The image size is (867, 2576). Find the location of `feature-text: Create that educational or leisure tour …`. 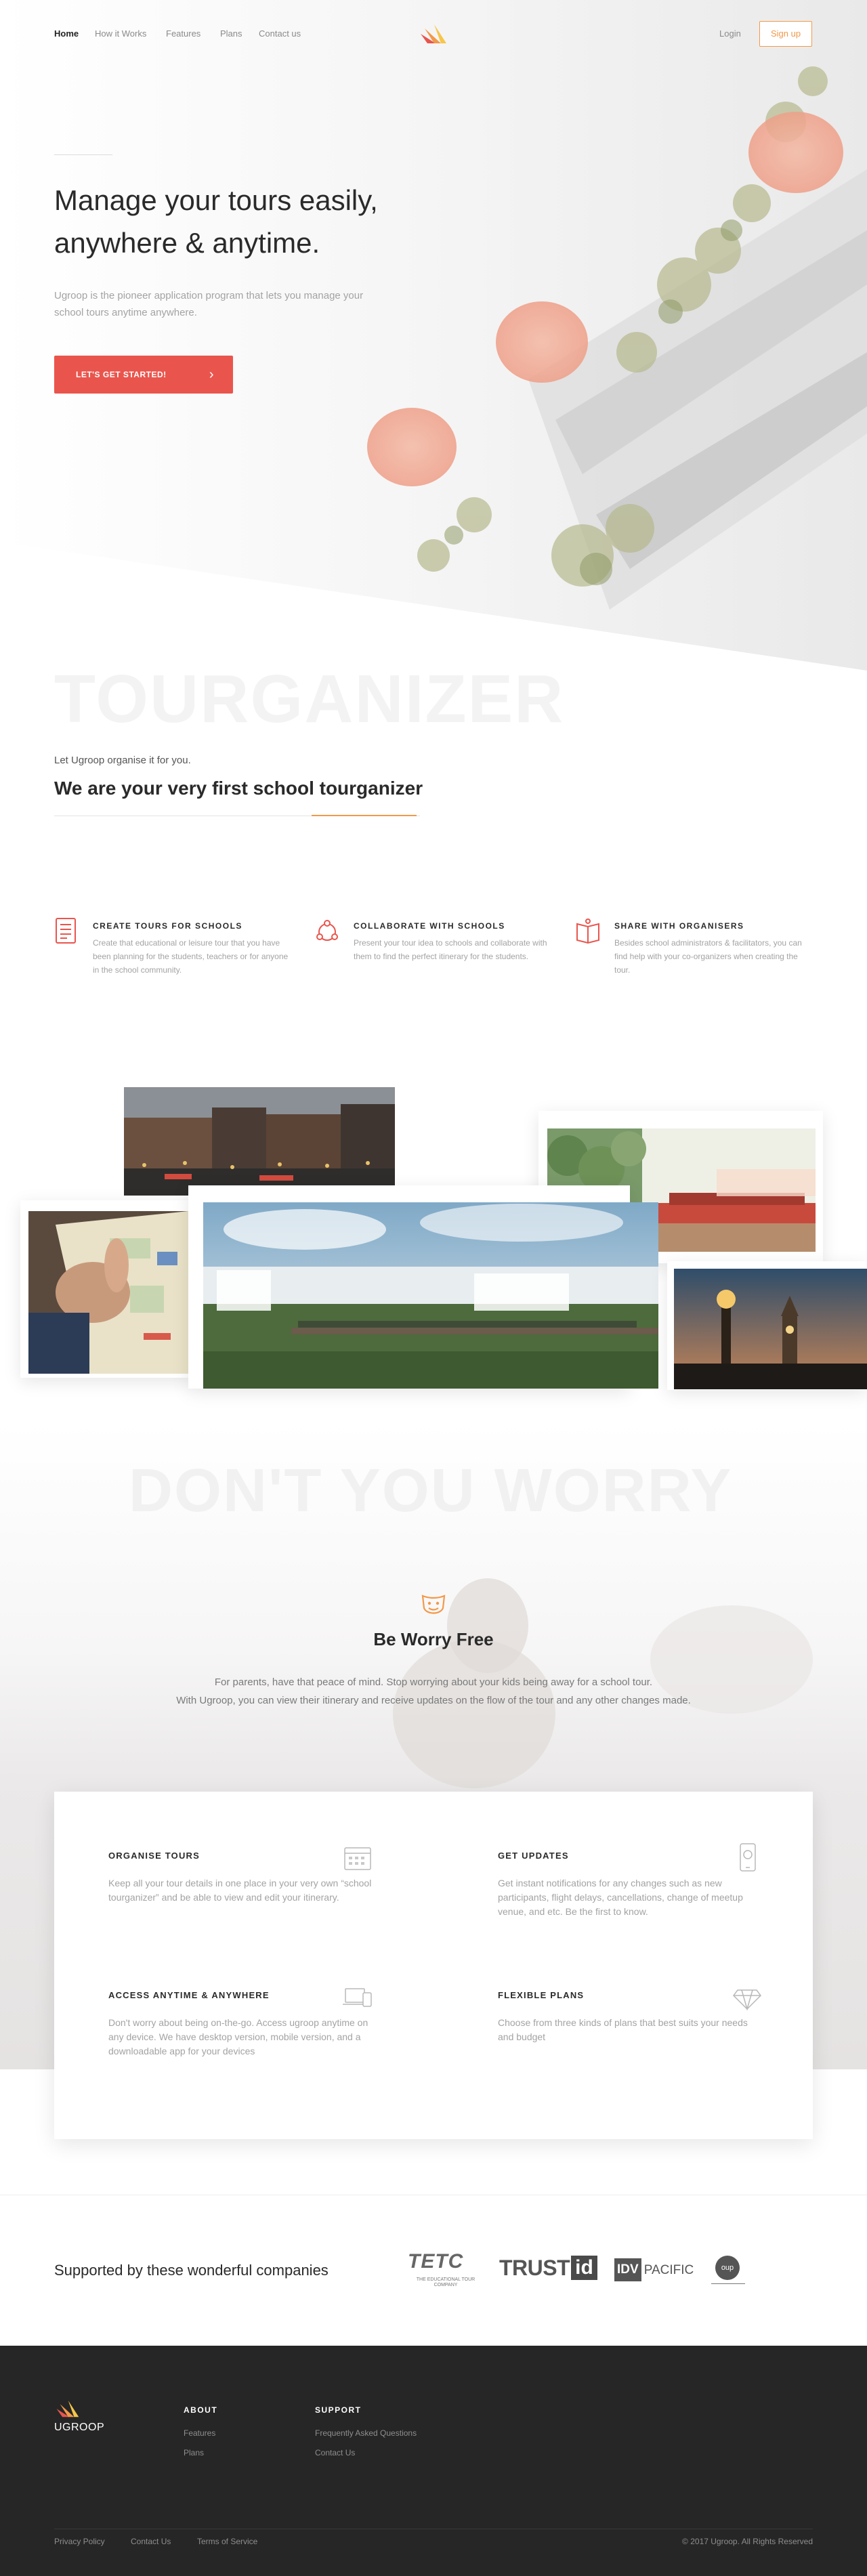

feature-text: Create that educational or leisure tour … is located at coordinates (191, 956).